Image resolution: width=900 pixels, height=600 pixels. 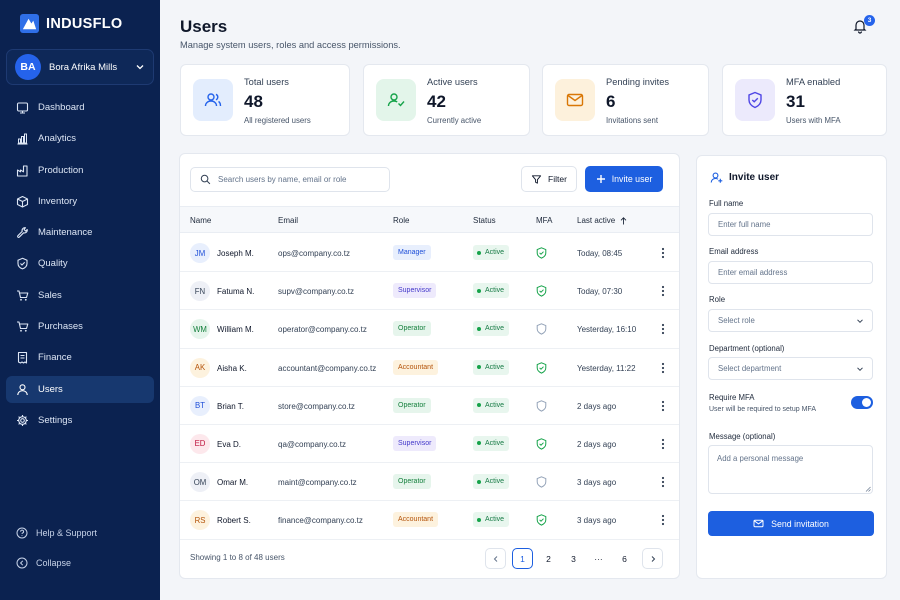 I want to click on full-name-field, so click(x=790, y=224).